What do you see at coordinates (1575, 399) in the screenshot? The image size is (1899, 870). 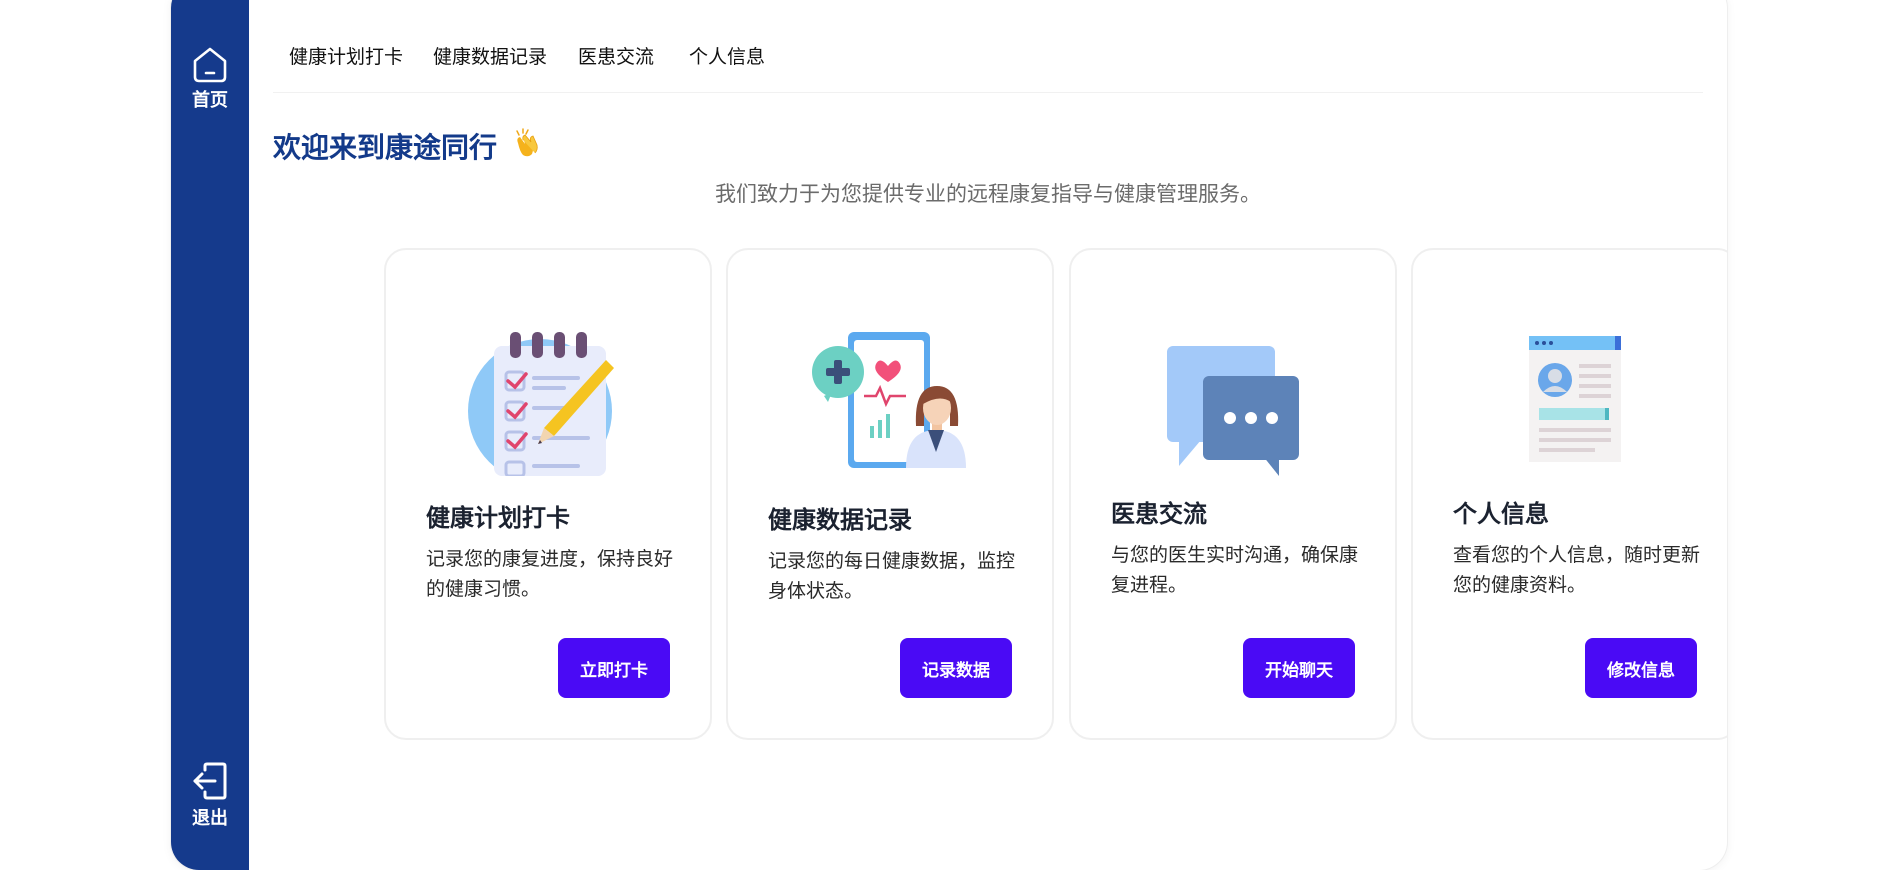 I see `profile-document-icon` at bounding box center [1575, 399].